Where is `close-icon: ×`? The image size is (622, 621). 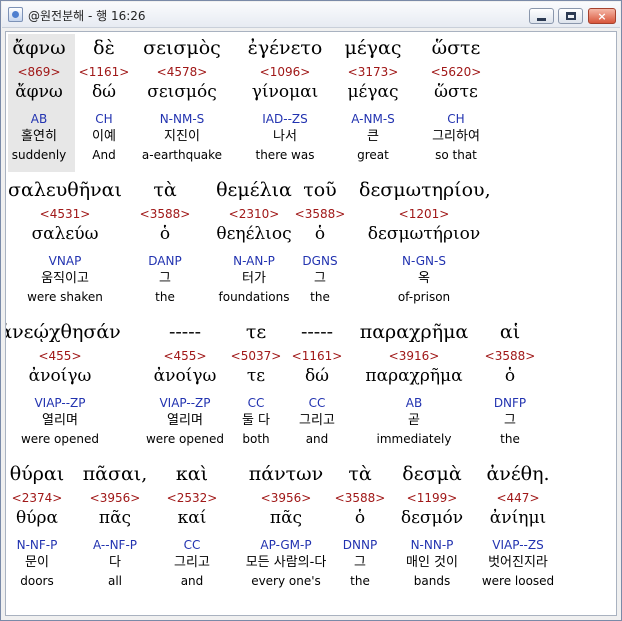
close-icon: × is located at coordinates (602, 16).